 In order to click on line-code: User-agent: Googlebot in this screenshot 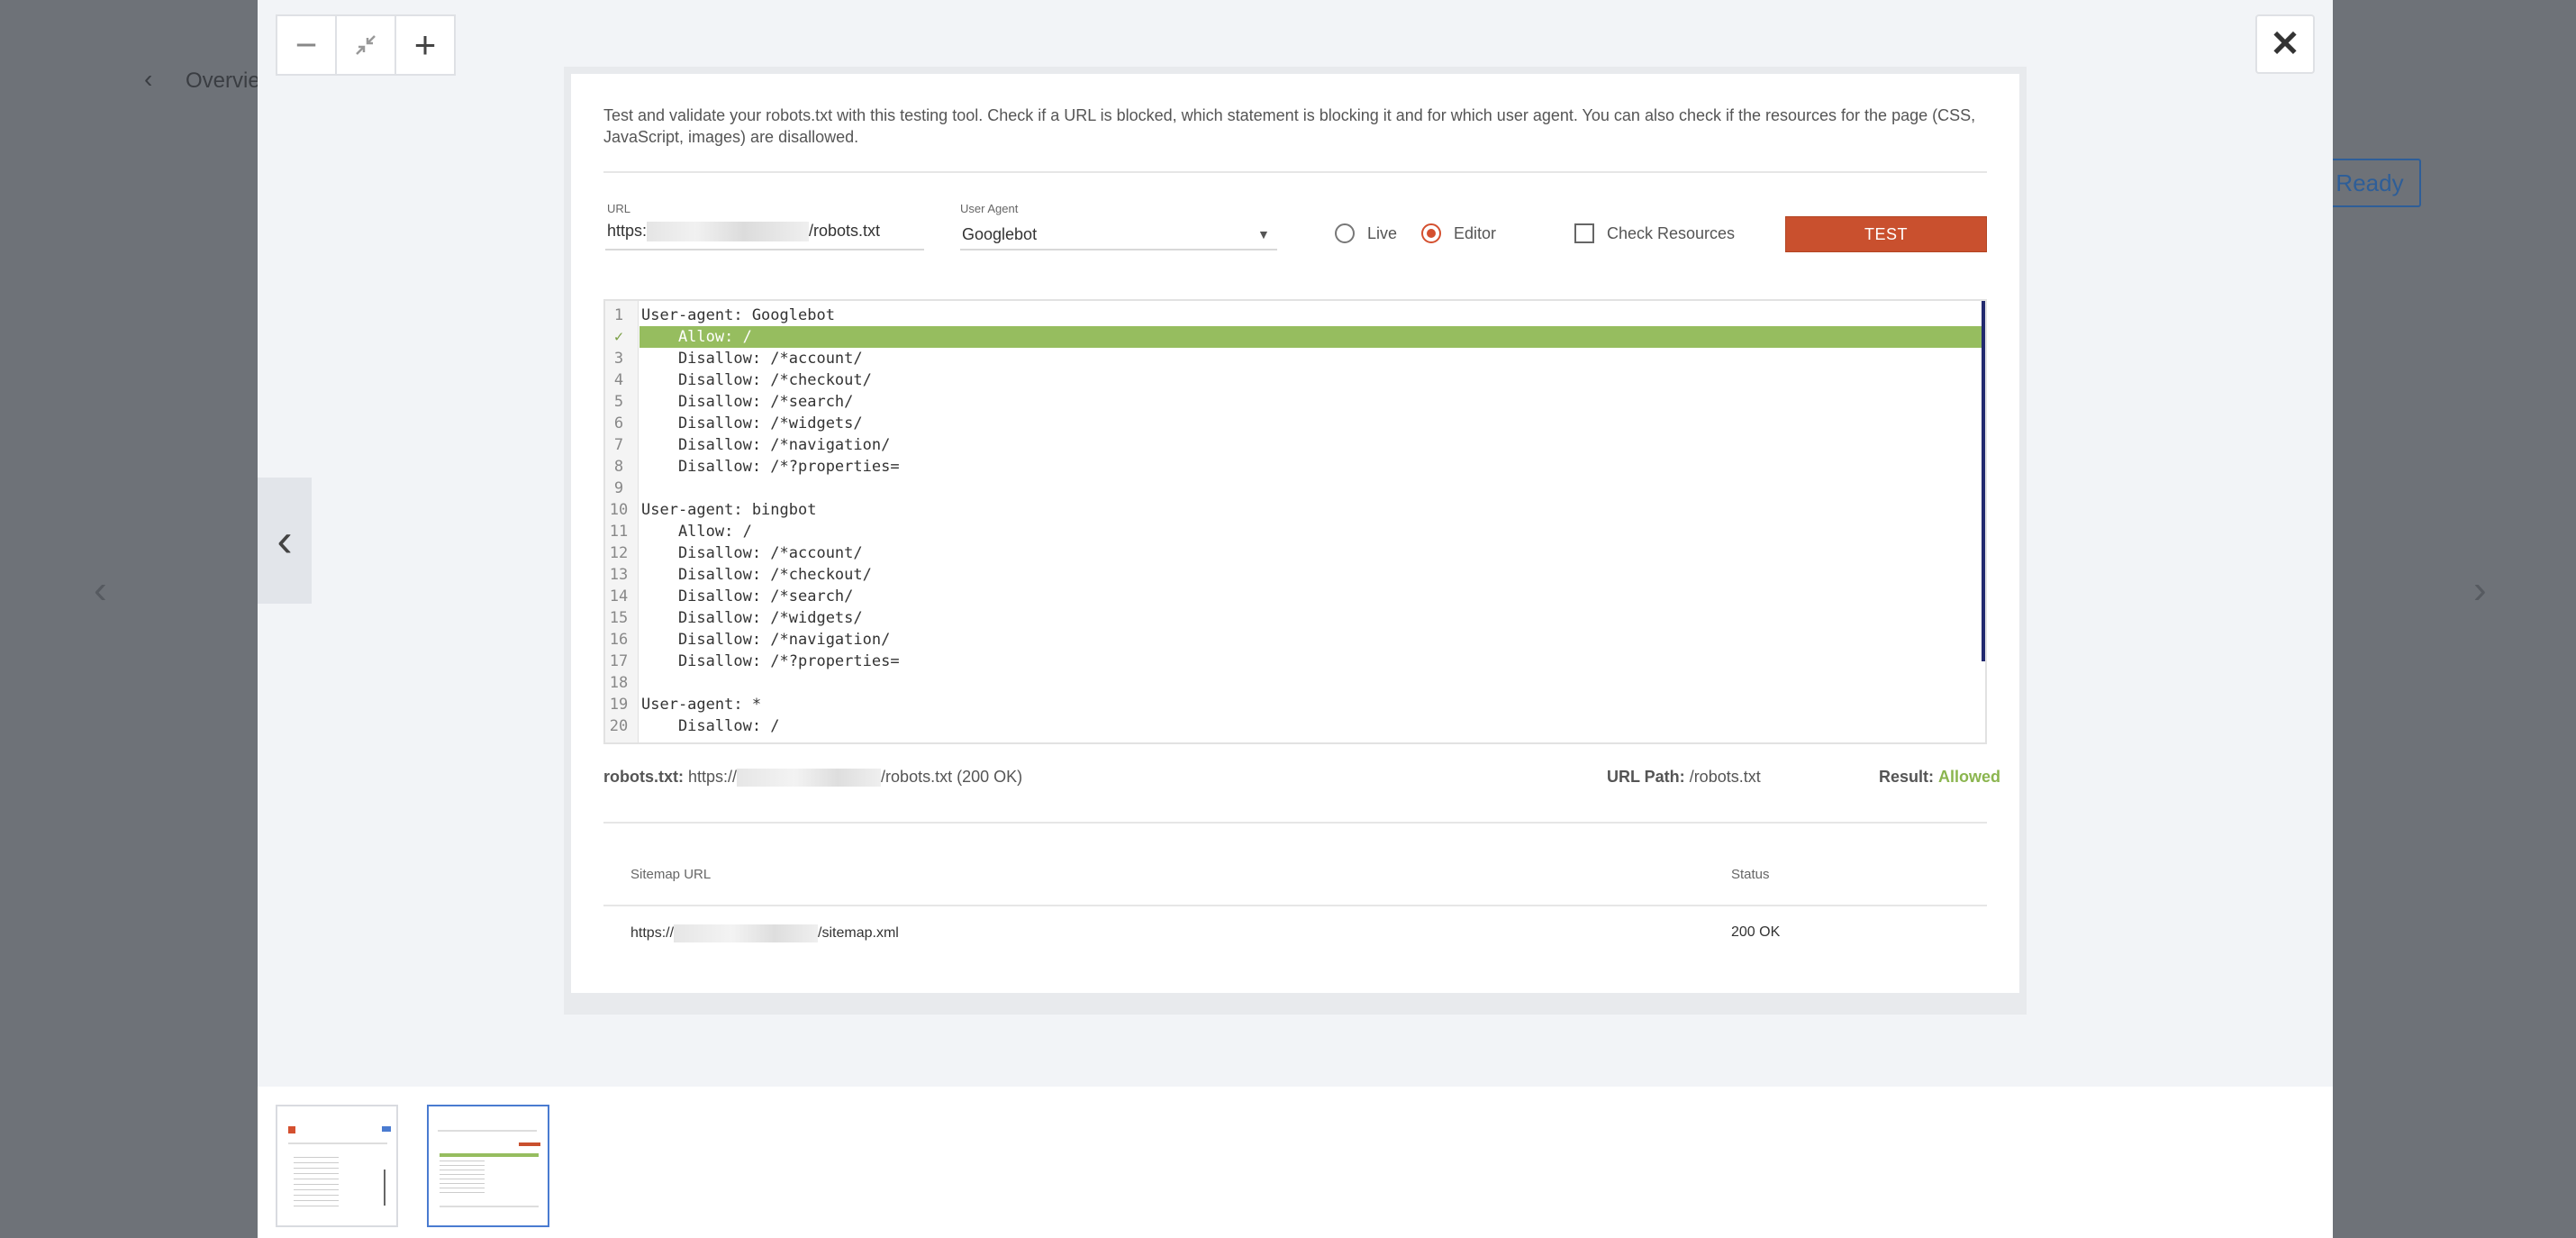, I will do `click(738, 315)`.